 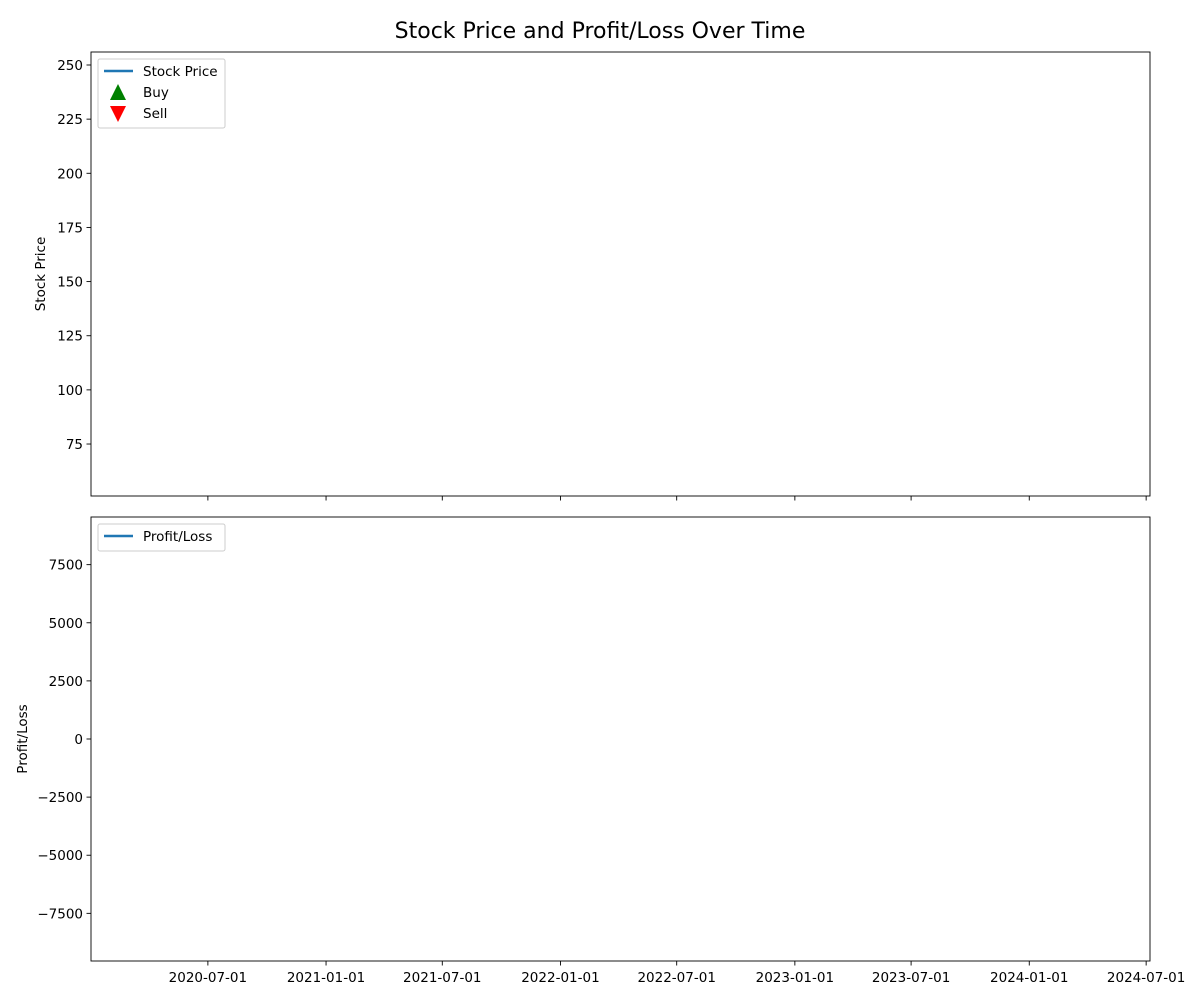 What do you see at coordinates (66, 624) in the screenshot?
I see `y-tick-label: 5000` at bounding box center [66, 624].